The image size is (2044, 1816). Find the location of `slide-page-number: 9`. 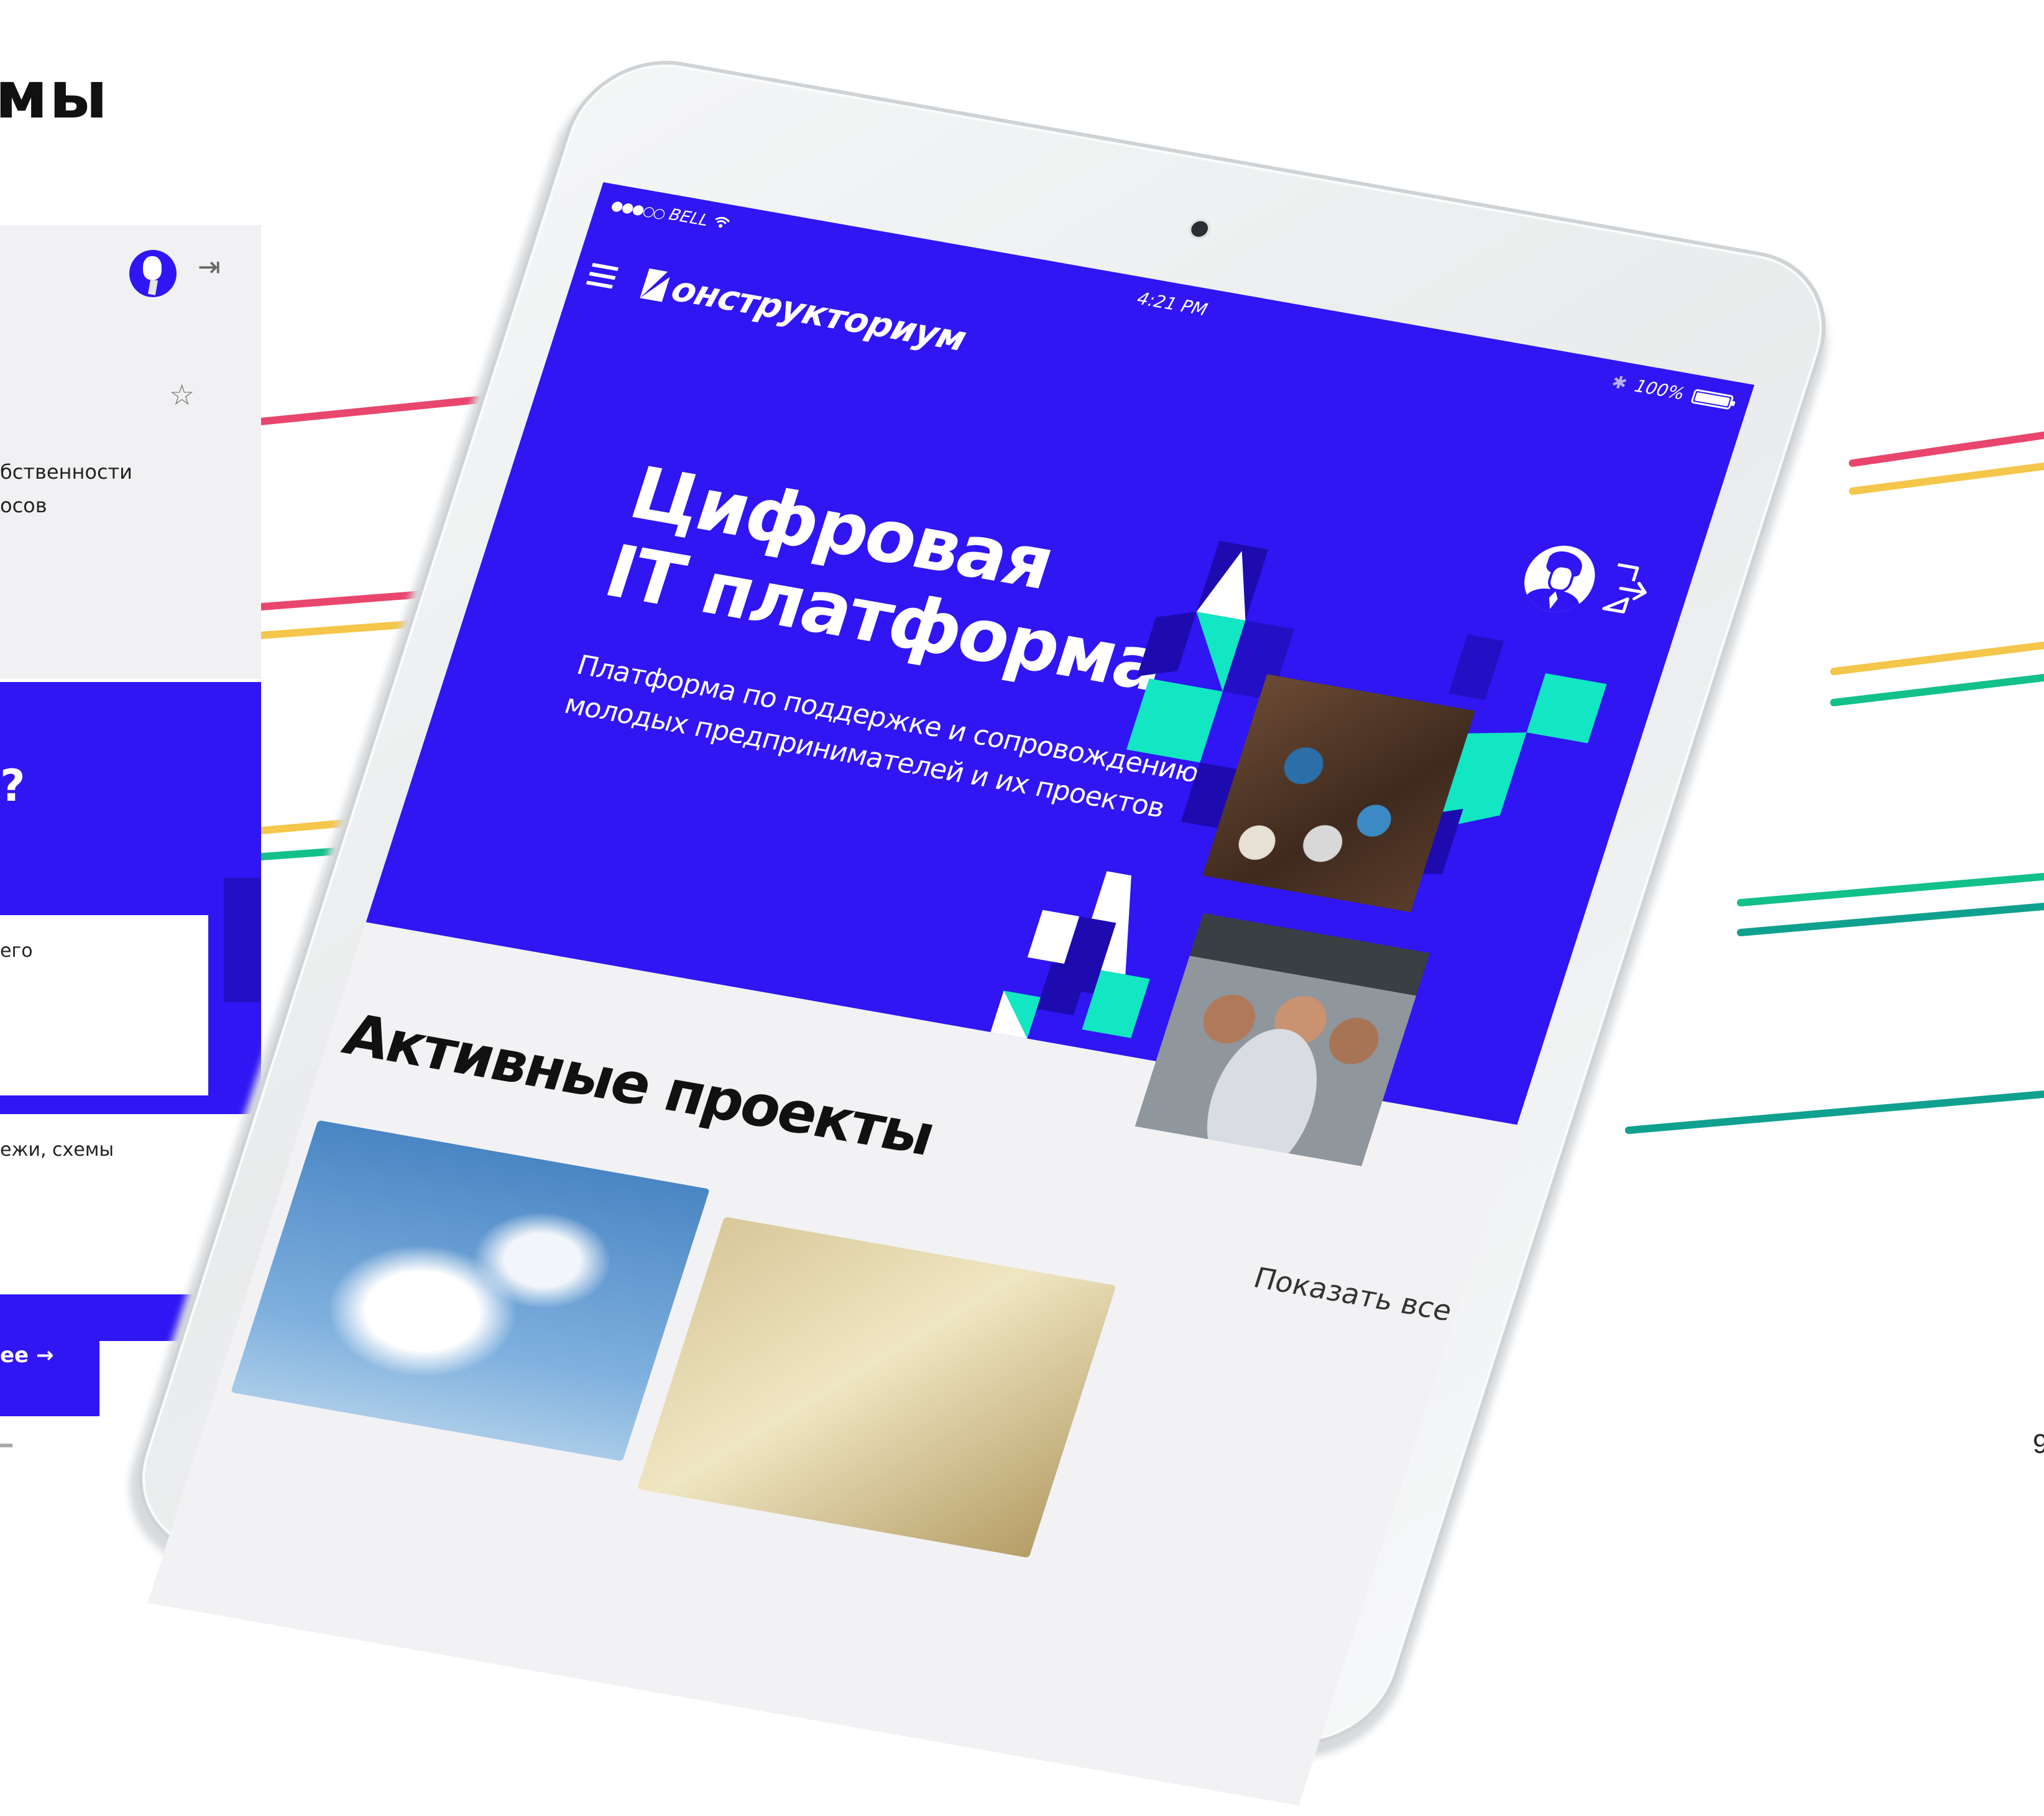

slide-page-number: 9 is located at coordinates (2038, 1444).